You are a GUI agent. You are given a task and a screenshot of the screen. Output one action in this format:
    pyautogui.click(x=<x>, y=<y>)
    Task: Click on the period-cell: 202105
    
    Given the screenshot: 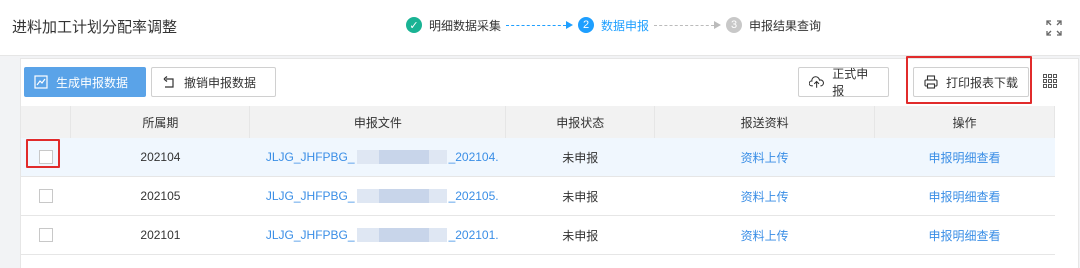 What is the action you would take?
    pyautogui.click(x=160, y=196)
    